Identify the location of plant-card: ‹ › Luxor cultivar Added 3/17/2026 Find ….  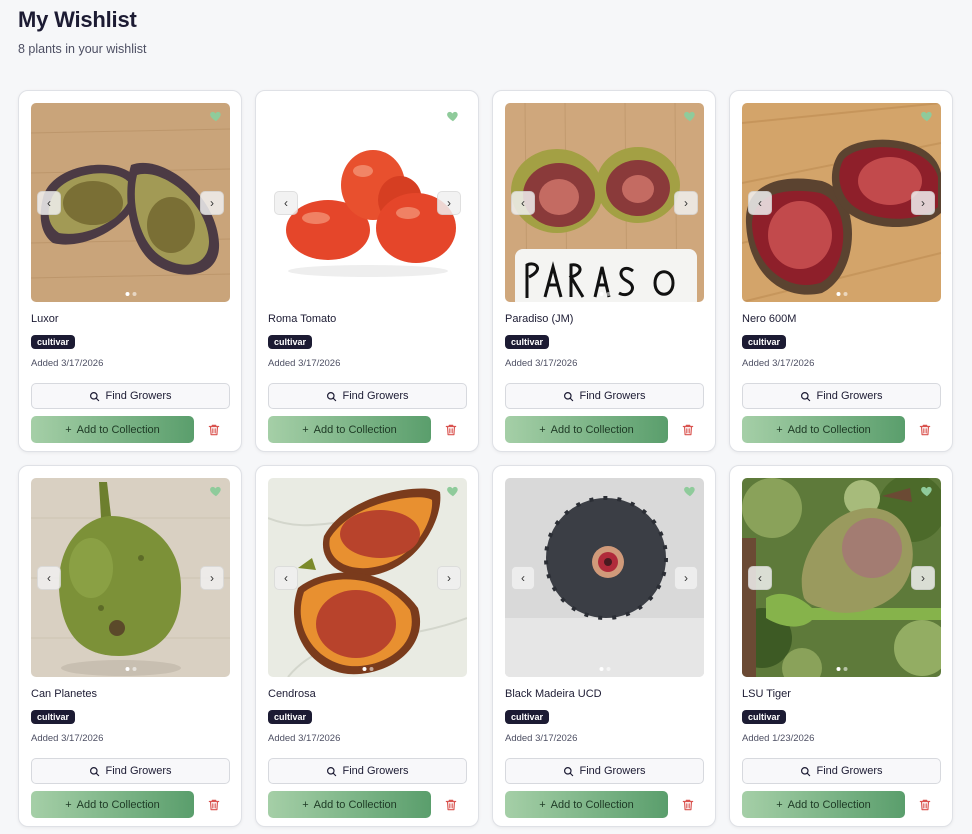
(130, 271).